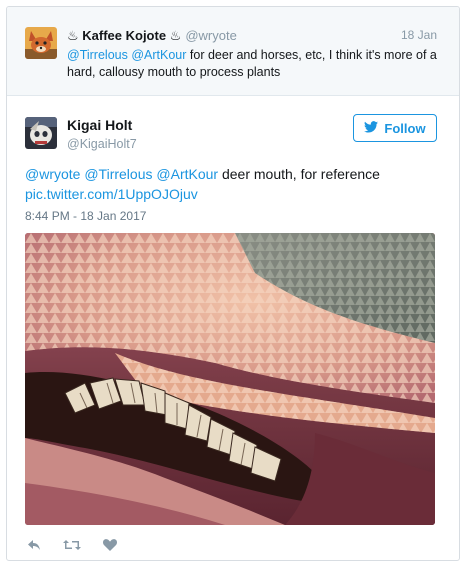 Image resolution: width=466 pixels, height=567 pixels. What do you see at coordinates (52, 174) in the screenshot?
I see `mention-link: @wryote` at bounding box center [52, 174].